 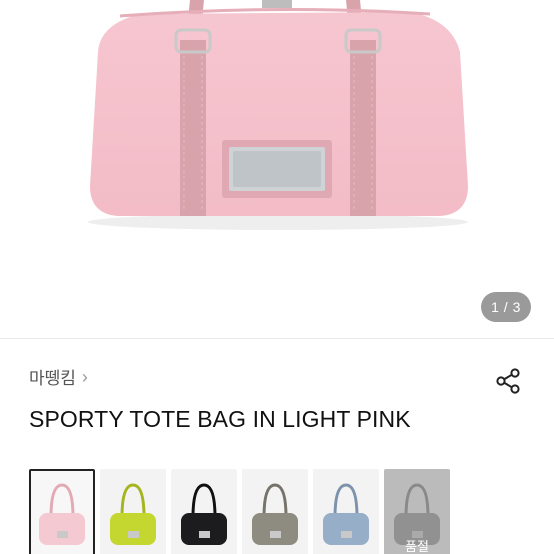 I want to click on section-divider, so click(x=277, y=338).